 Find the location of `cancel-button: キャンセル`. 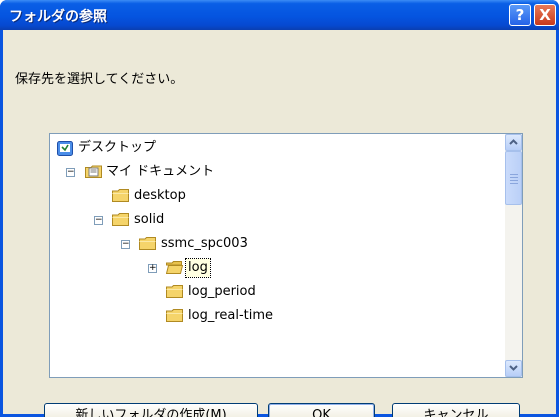

cancel-button: キャンセル is located at coordinates (456, 410).